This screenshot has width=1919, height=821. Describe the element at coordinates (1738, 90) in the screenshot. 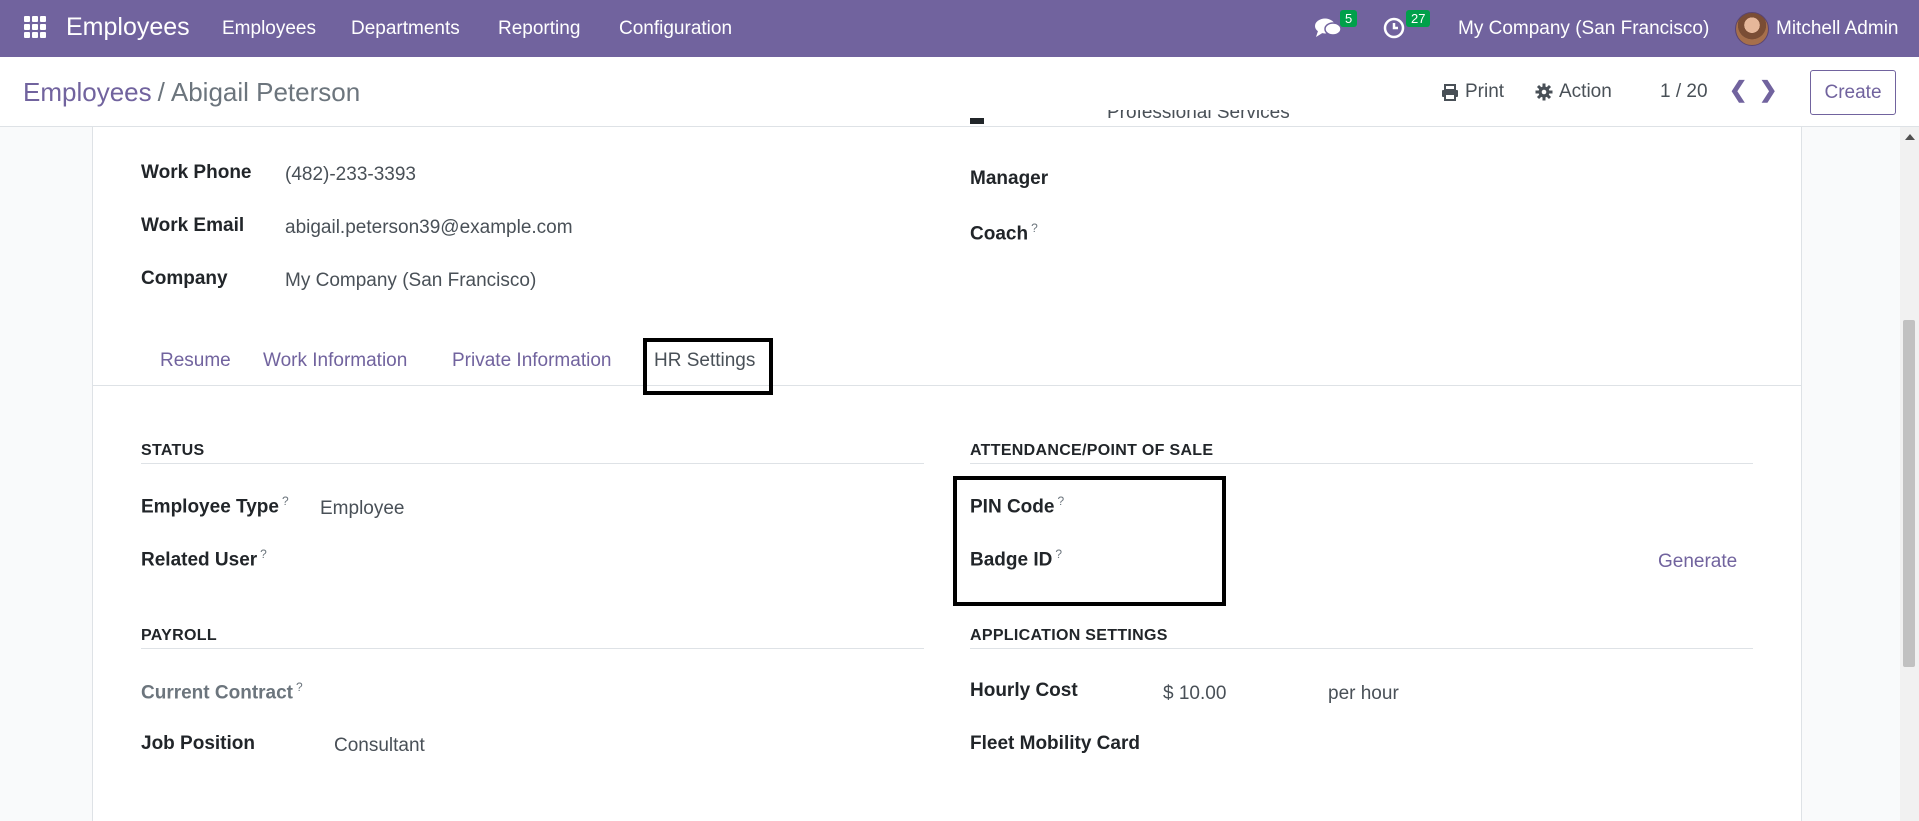

I see `chevron-left-icon: ❮` at that location.